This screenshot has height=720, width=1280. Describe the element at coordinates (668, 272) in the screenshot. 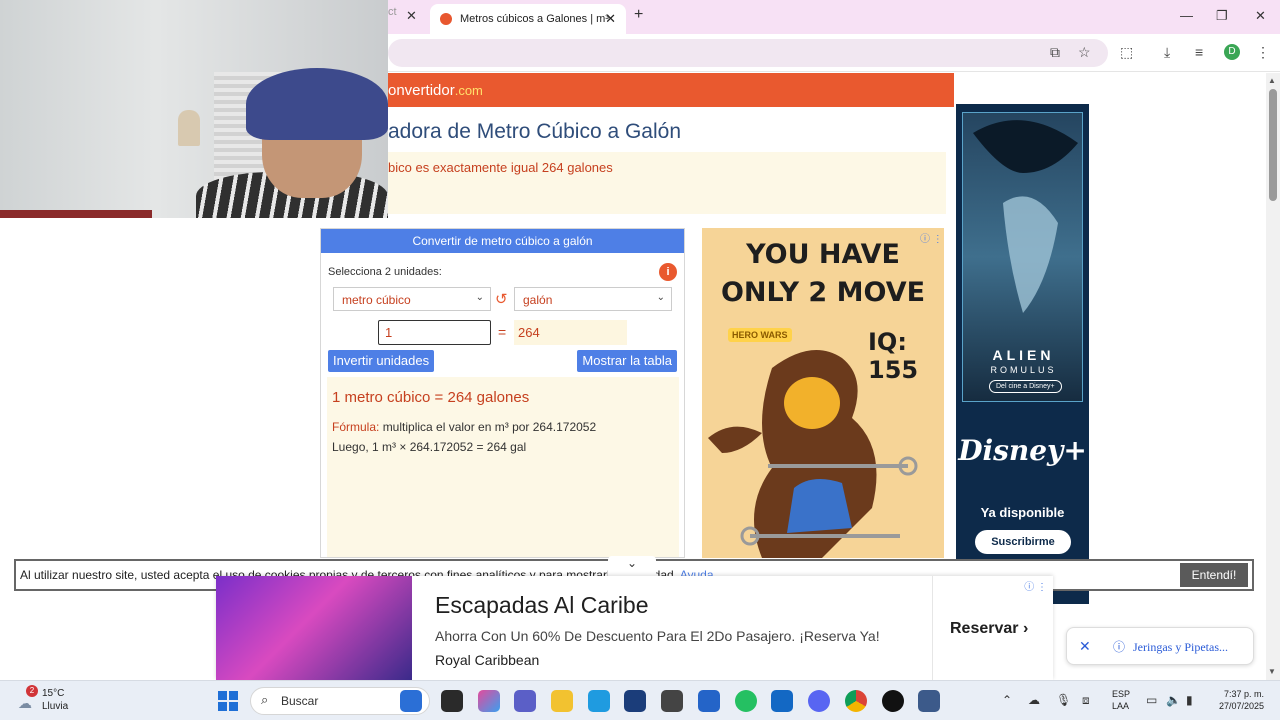

I see `info-icon: i` at that location.